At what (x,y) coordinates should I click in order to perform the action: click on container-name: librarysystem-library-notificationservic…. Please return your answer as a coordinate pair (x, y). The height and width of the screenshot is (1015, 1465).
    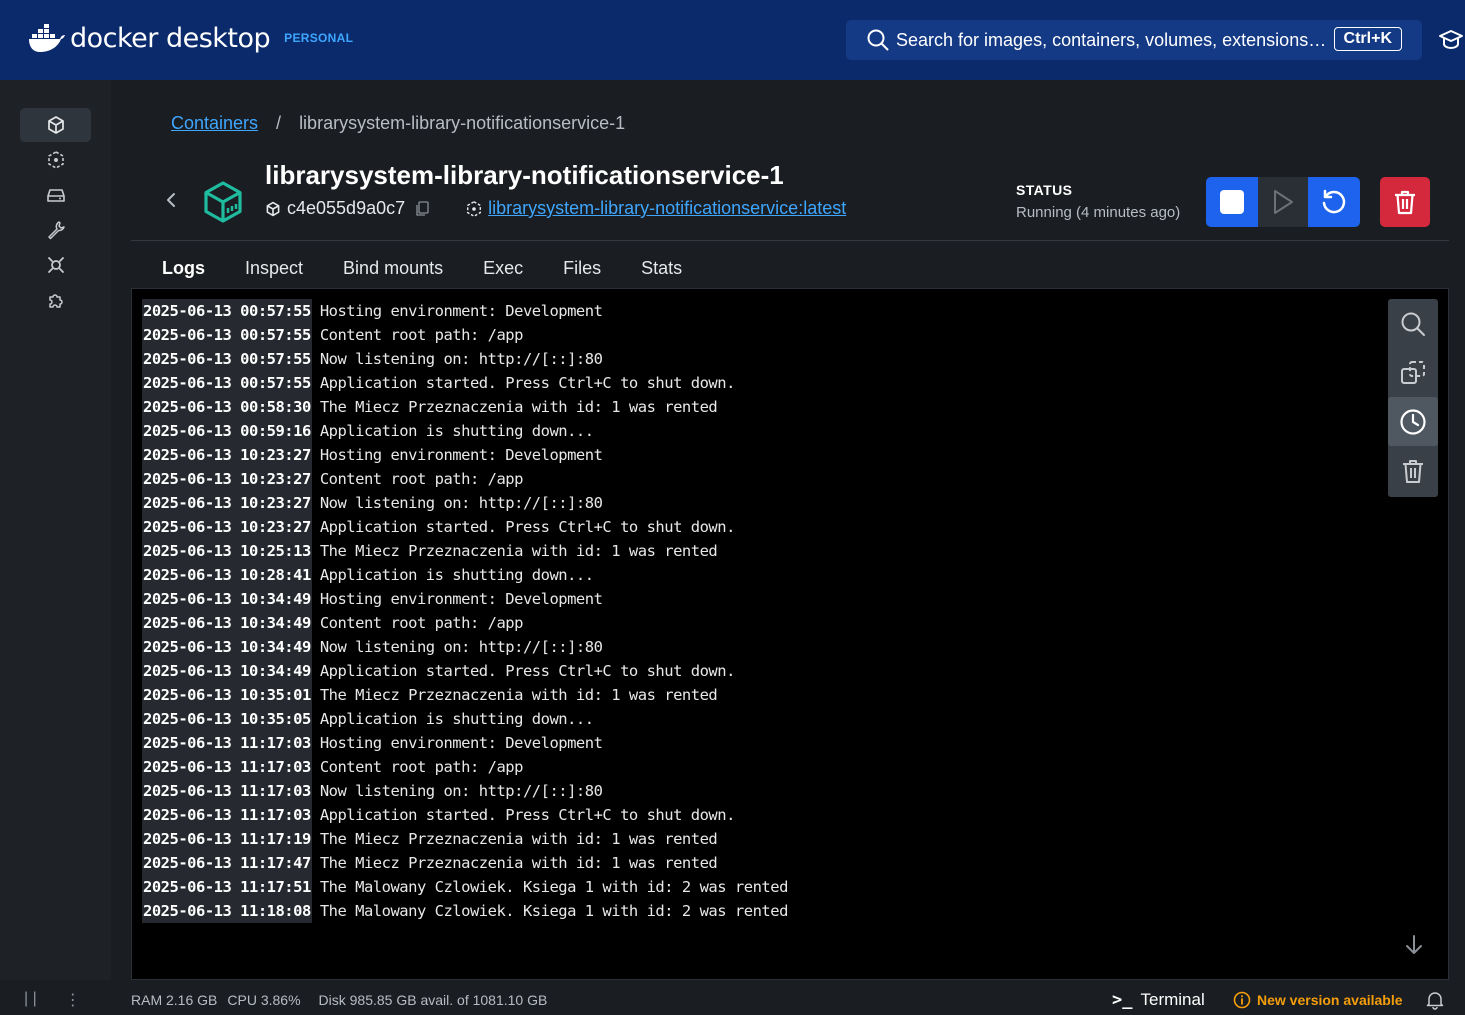
    Looking at the image, I should click on (524, 175).